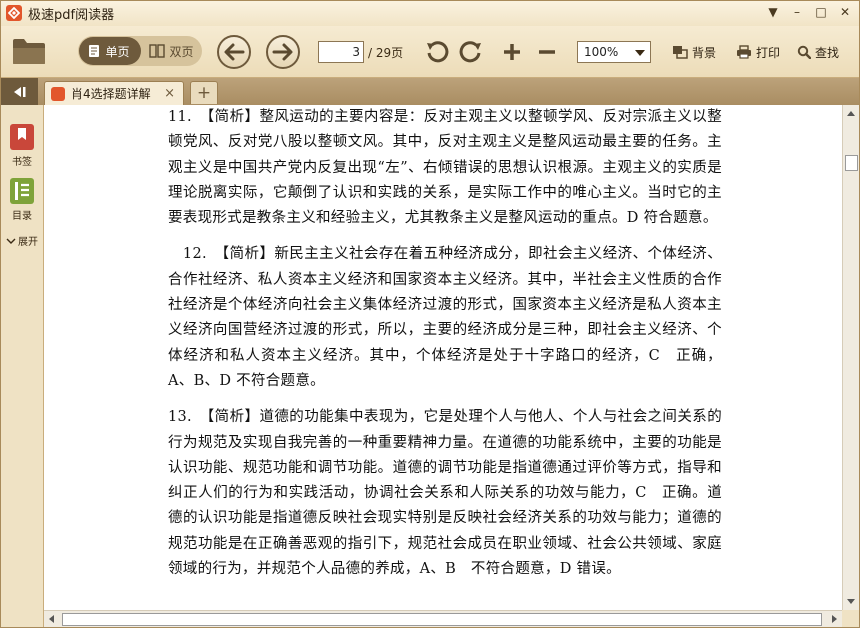 The height and width of the screenshot is (628, 860). I want to click on double-page-label: 双页, so click(181, 51).